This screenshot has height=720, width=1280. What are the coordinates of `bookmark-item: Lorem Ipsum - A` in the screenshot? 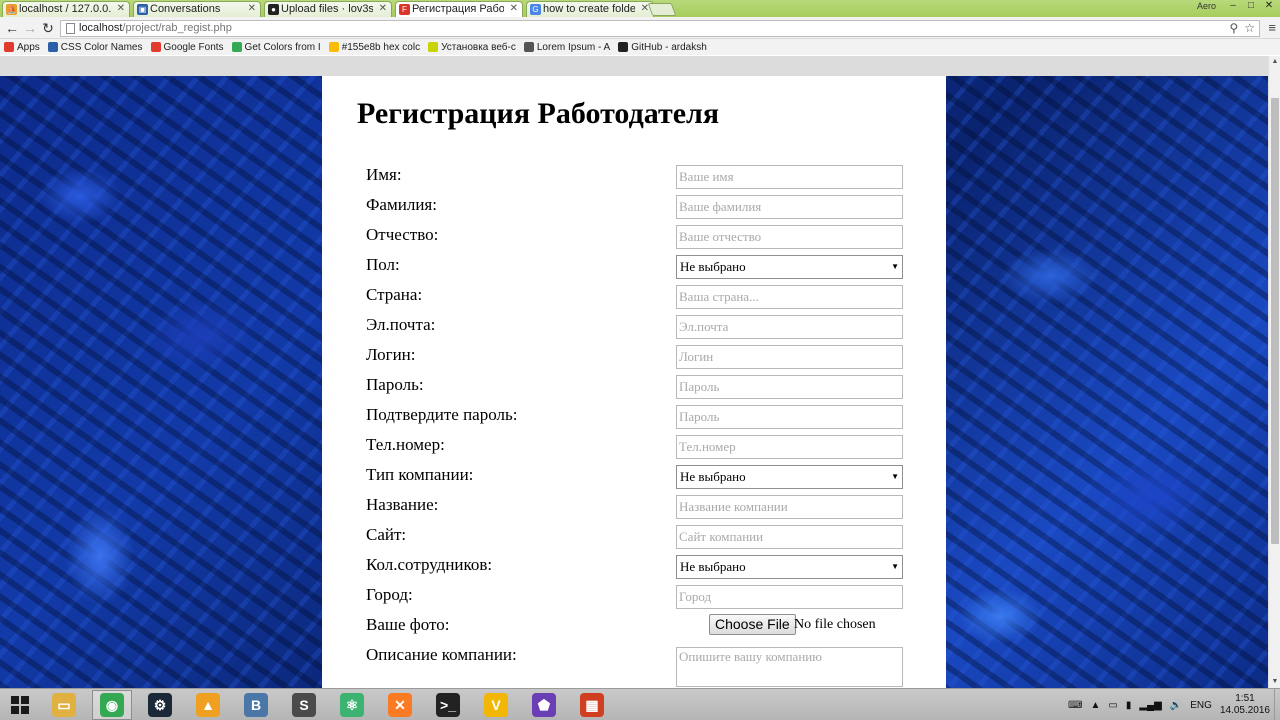 It's located at (566, 47).